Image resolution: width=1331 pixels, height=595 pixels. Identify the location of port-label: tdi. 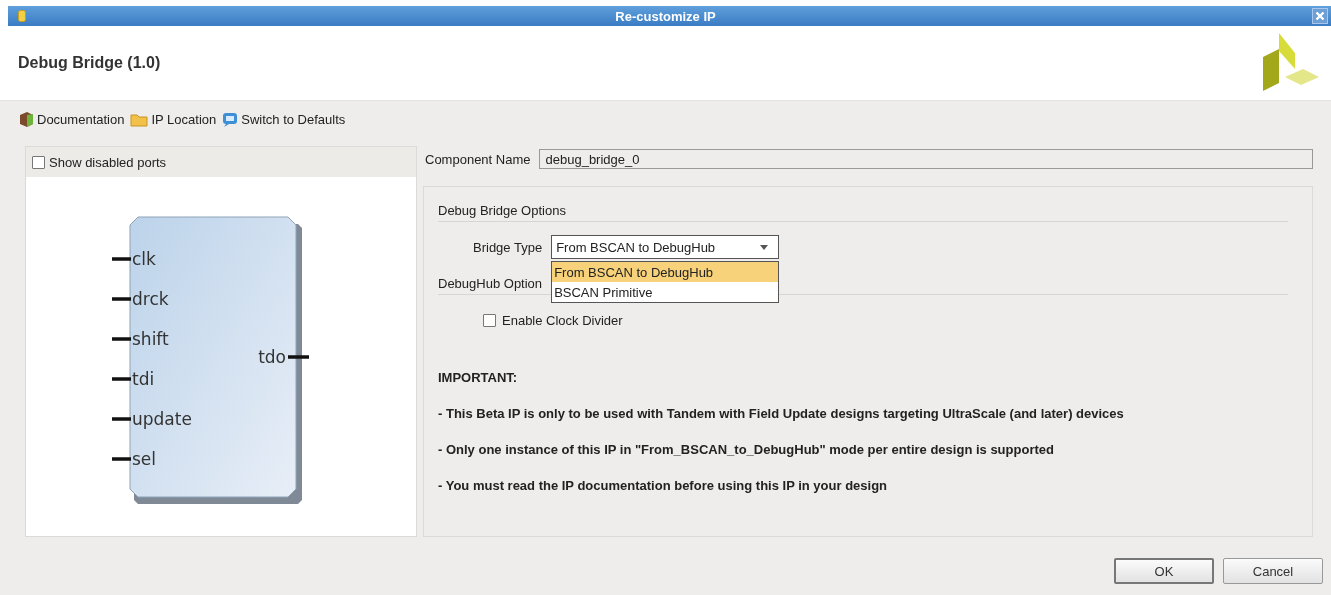
(143, 379).